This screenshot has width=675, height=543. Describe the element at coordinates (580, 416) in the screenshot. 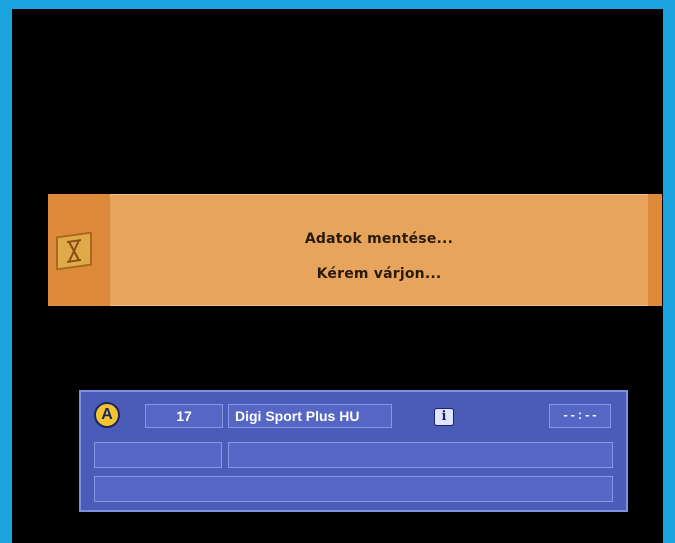

I see `time-display: --:--` at that location.